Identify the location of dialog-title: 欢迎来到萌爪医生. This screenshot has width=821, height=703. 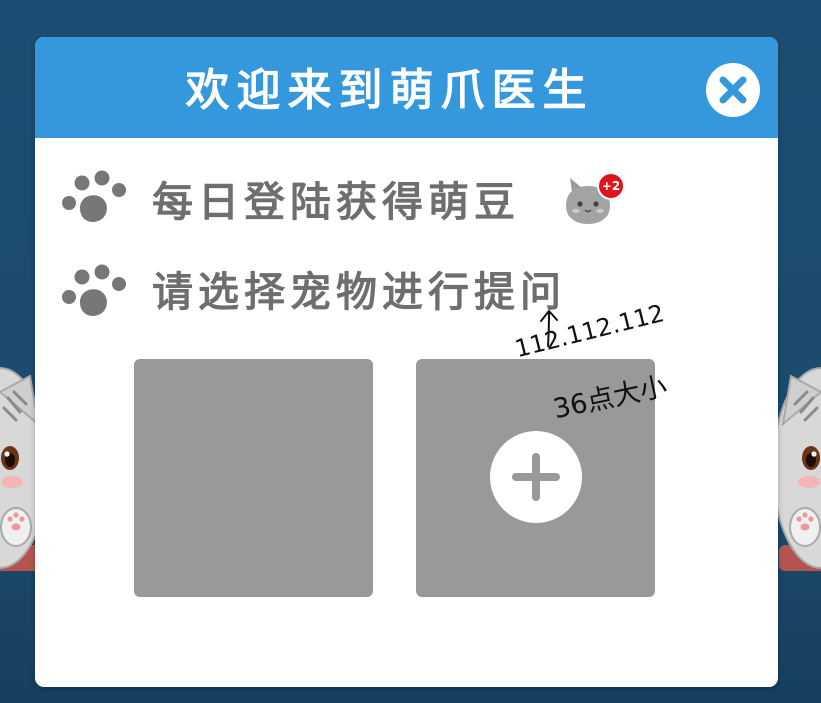
(389, 90).